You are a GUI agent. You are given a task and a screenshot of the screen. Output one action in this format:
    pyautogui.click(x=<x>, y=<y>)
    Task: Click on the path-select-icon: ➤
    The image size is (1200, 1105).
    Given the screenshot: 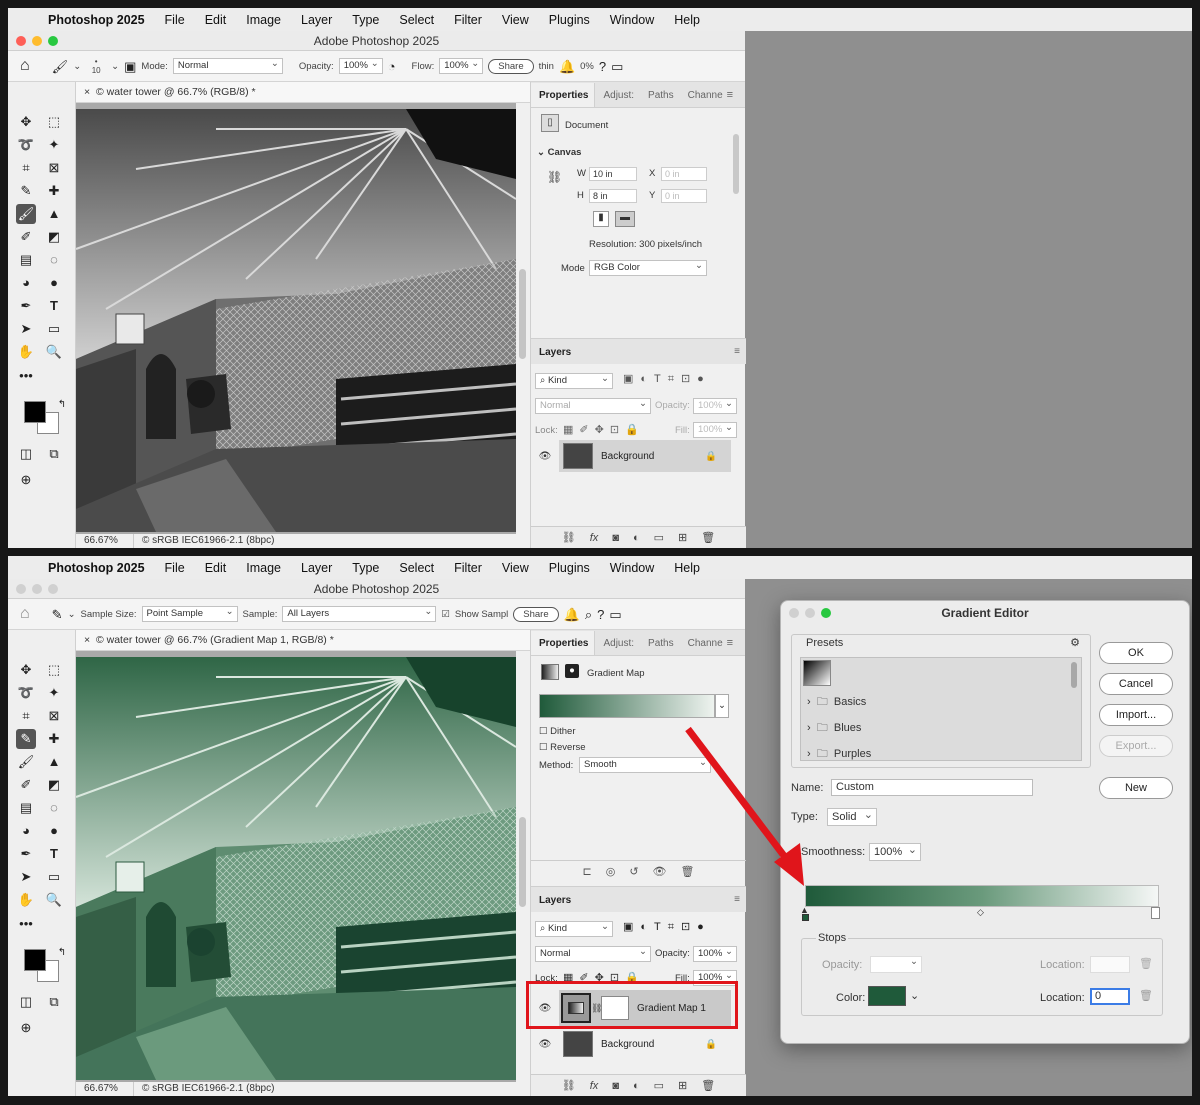 What is the action you would take?
    pyautogui.click(x=26, y=329)
    